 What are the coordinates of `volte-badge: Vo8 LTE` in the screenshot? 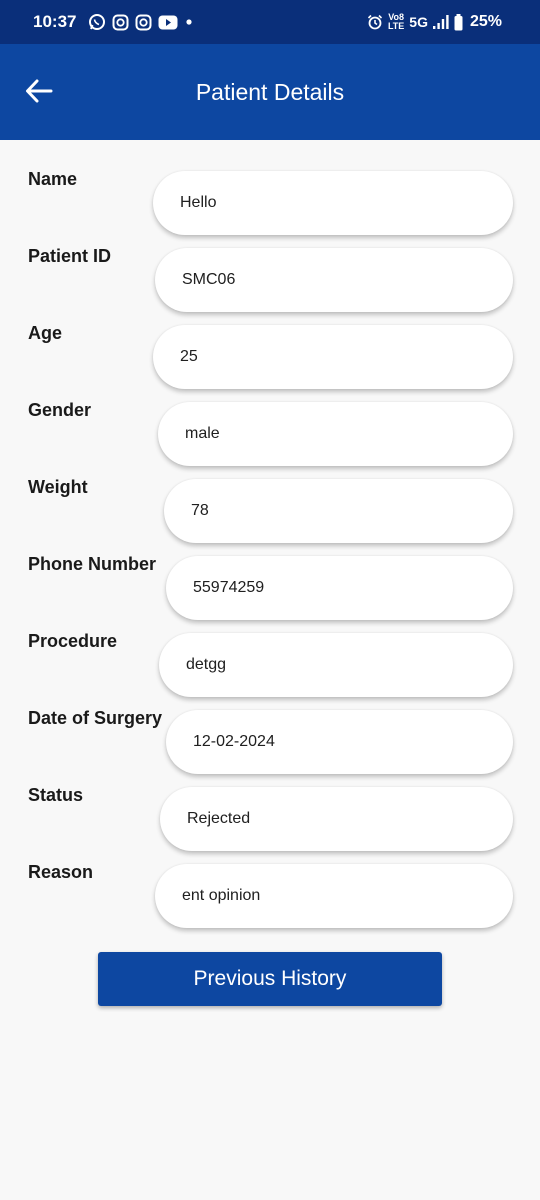 It's located at (396, 21).